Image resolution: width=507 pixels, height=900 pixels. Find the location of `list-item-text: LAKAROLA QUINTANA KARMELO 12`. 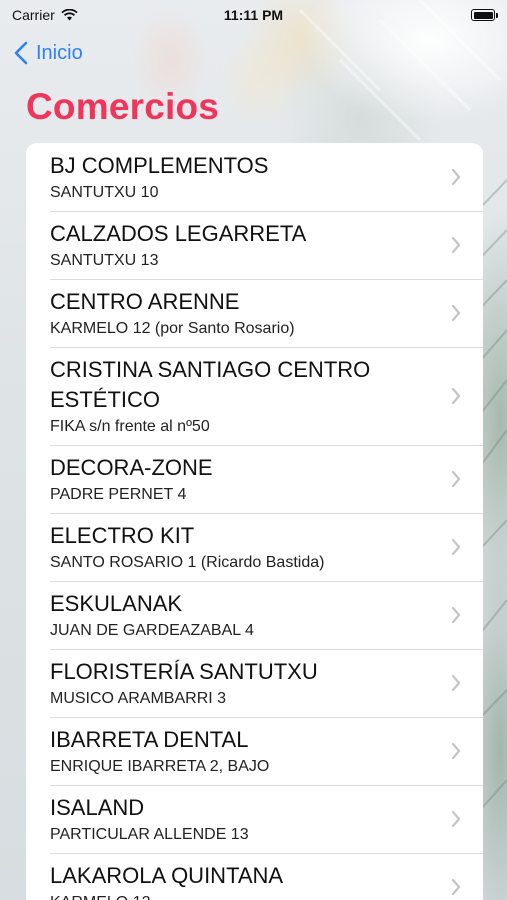

list-item-text: LAKAROLA QUINTANA KARMELO 12 is located at coordinates (166, 880).